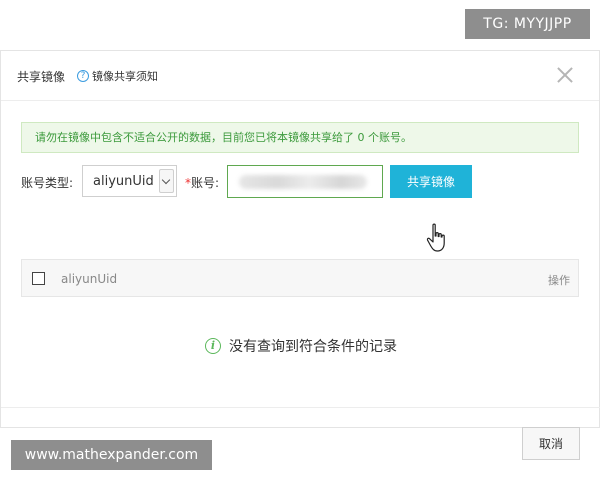  I want to click on share-image-button: 共享镜像, so click(431, 181).